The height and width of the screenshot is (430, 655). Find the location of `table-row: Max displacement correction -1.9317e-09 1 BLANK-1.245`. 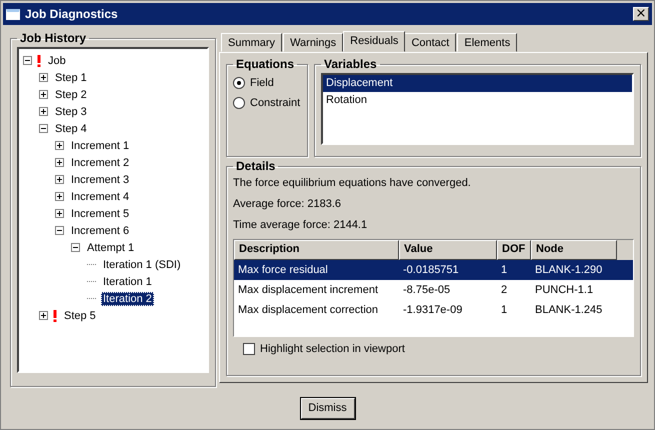

table-row: Max displacement correction -1.9317e-09 1 BLANK-1.245 is located at coordinates (433, 310).